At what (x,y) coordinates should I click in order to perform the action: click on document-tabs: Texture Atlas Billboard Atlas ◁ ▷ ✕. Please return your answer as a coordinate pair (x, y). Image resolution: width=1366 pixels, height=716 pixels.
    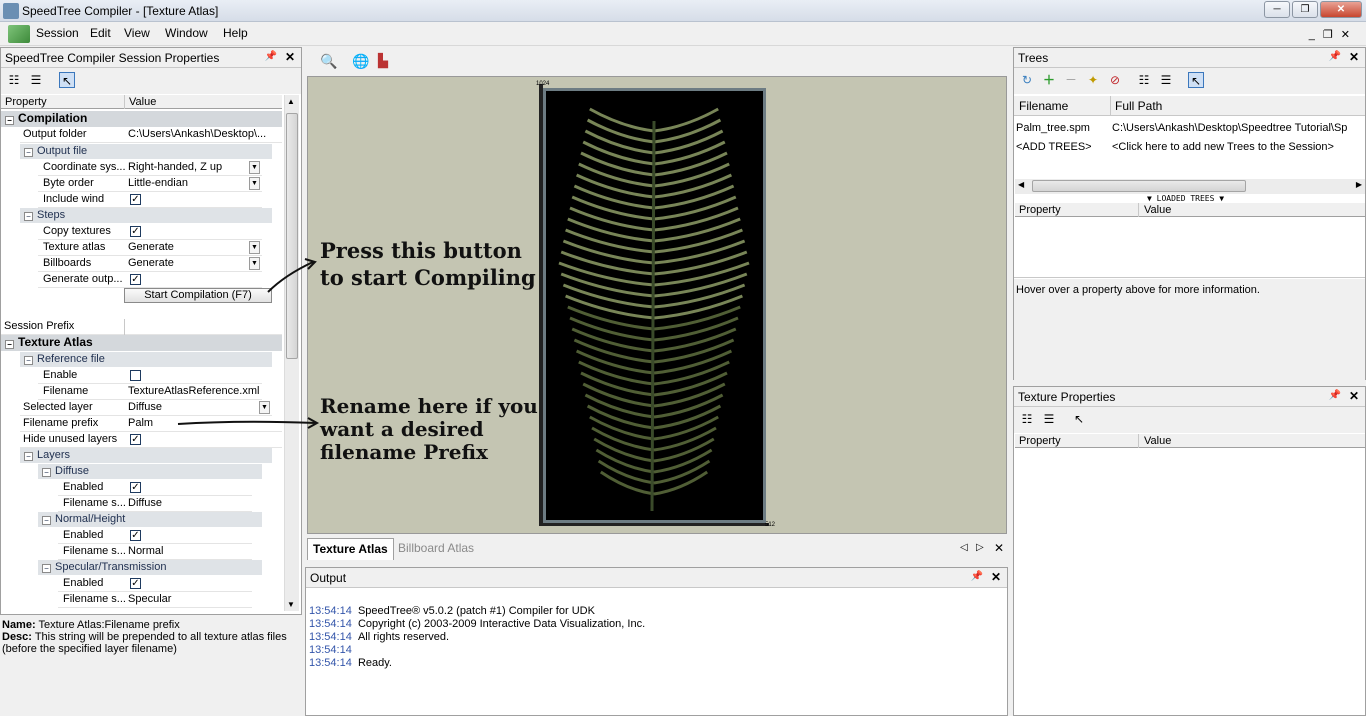
    Looking at the image, I should click on (657, 549).